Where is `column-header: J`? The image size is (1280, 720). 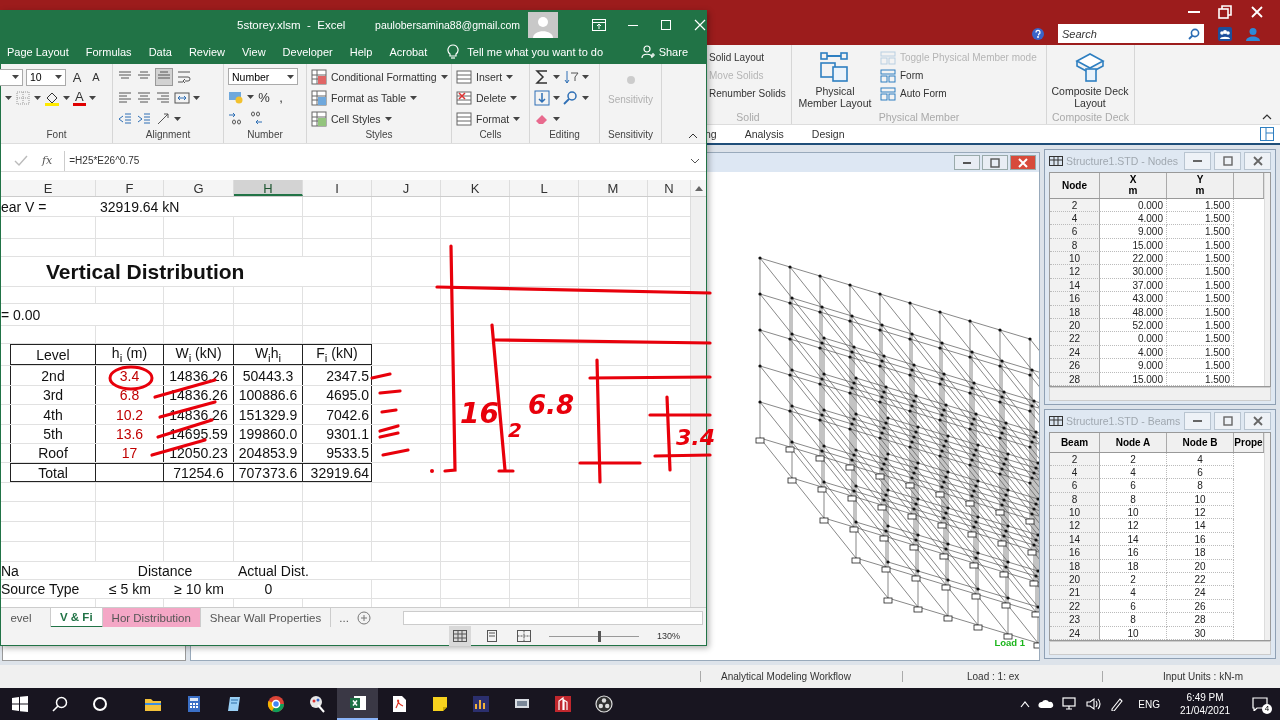 column-header: J is located at coordinates (406, 188).